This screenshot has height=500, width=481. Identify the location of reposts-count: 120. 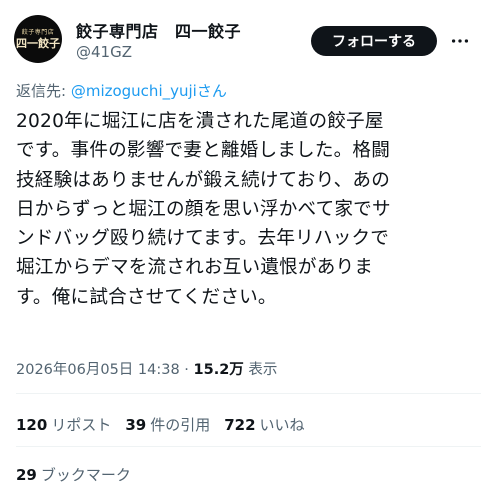
(32, 425).